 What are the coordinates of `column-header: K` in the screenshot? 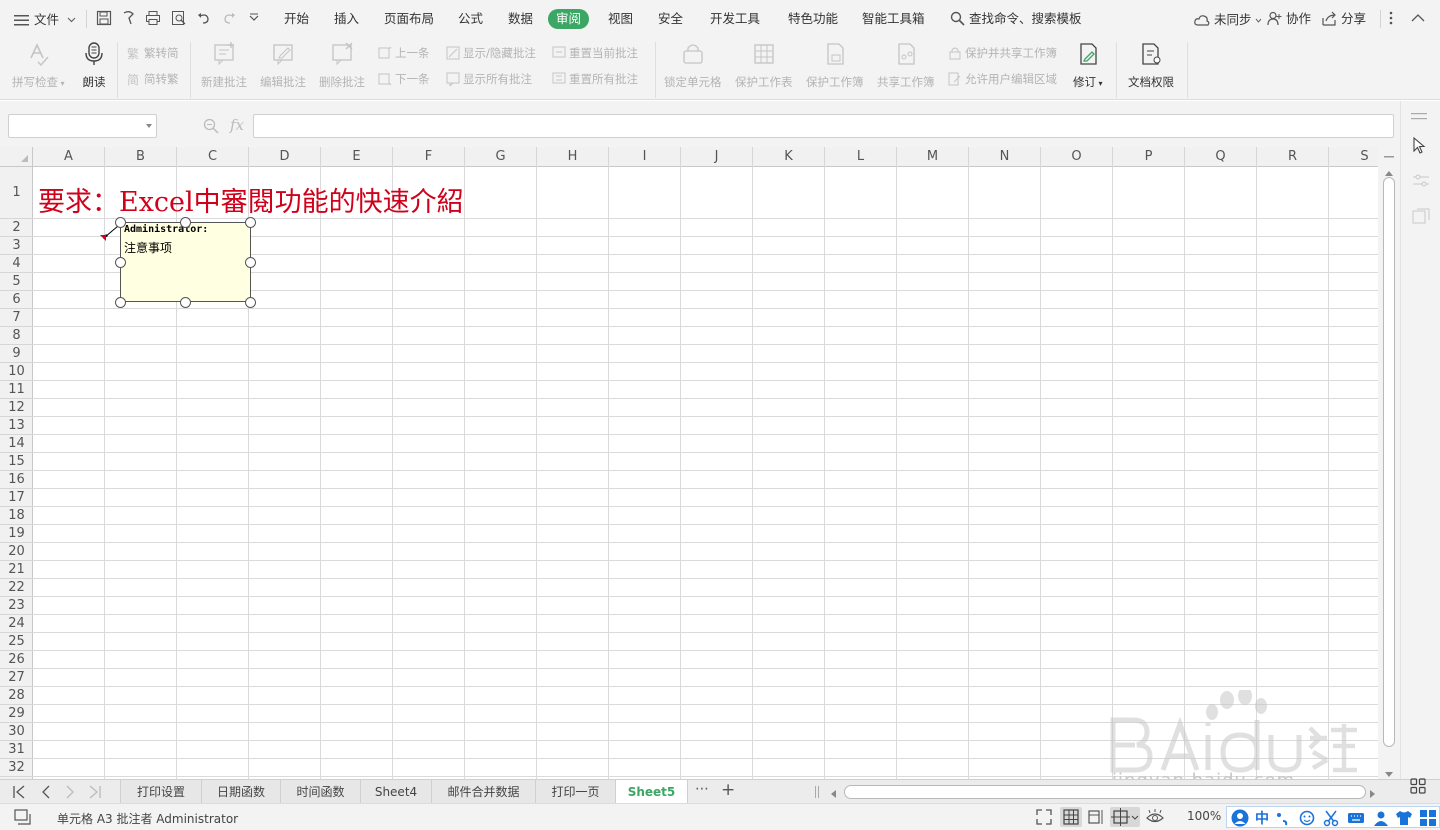 It's located at (789, 157).